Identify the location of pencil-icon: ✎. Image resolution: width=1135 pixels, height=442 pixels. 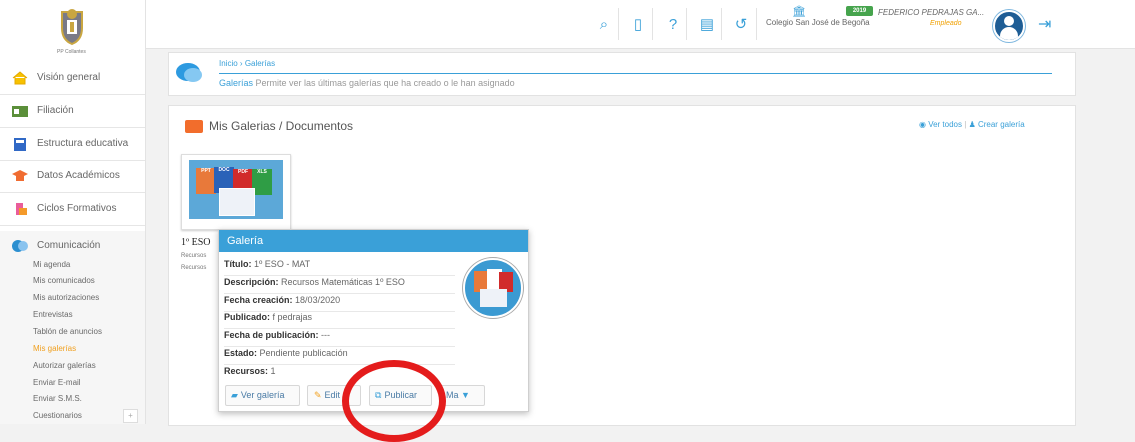
(318, 395).